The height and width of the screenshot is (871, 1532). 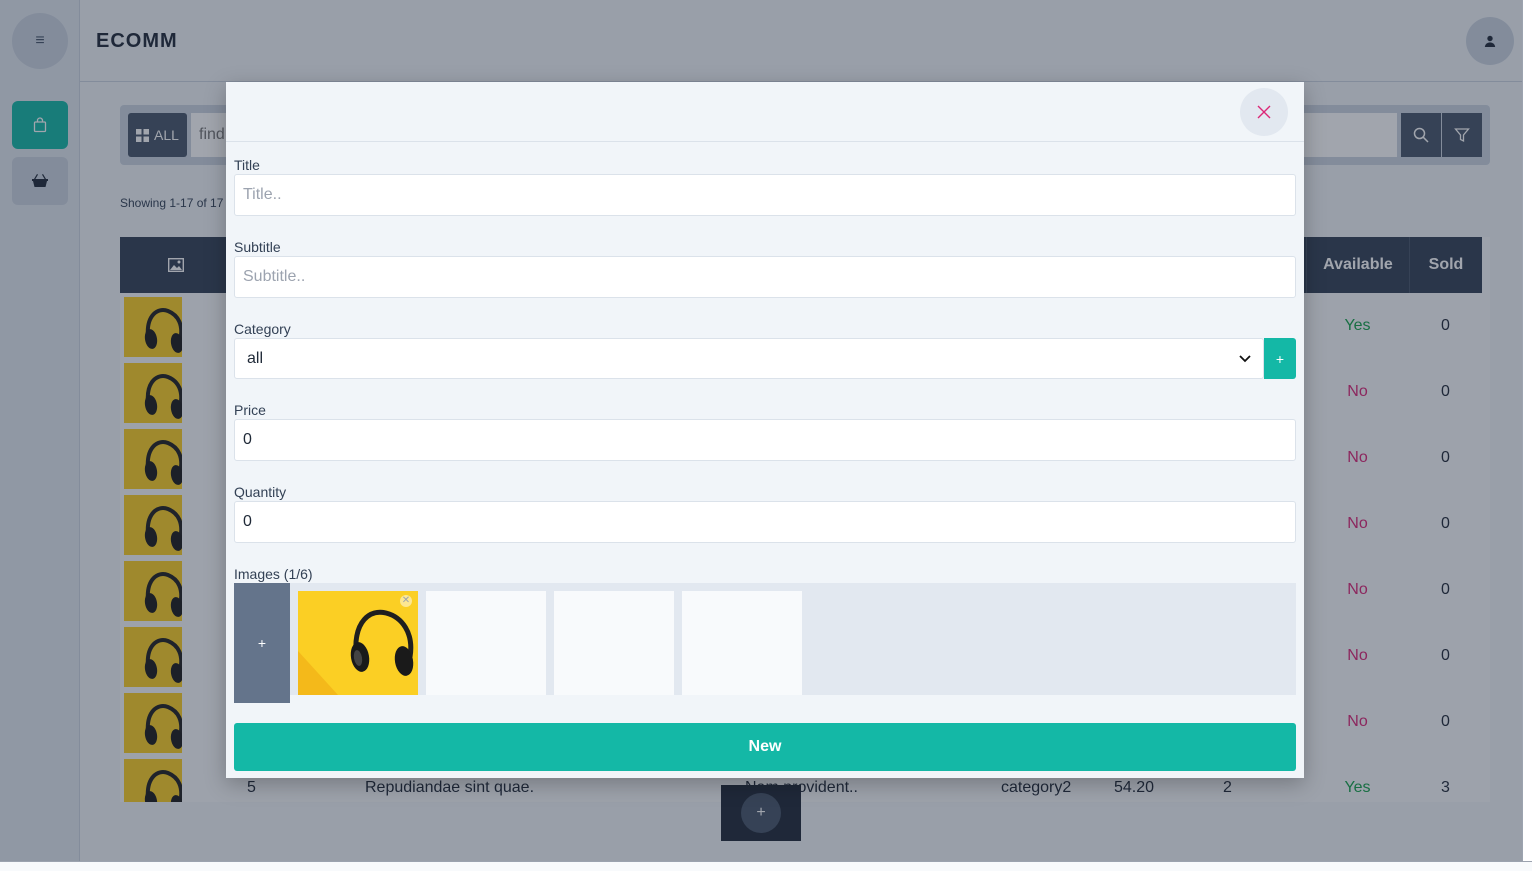 I want to click on subtitle-label: Subtitle, so click(x=257, y=247).